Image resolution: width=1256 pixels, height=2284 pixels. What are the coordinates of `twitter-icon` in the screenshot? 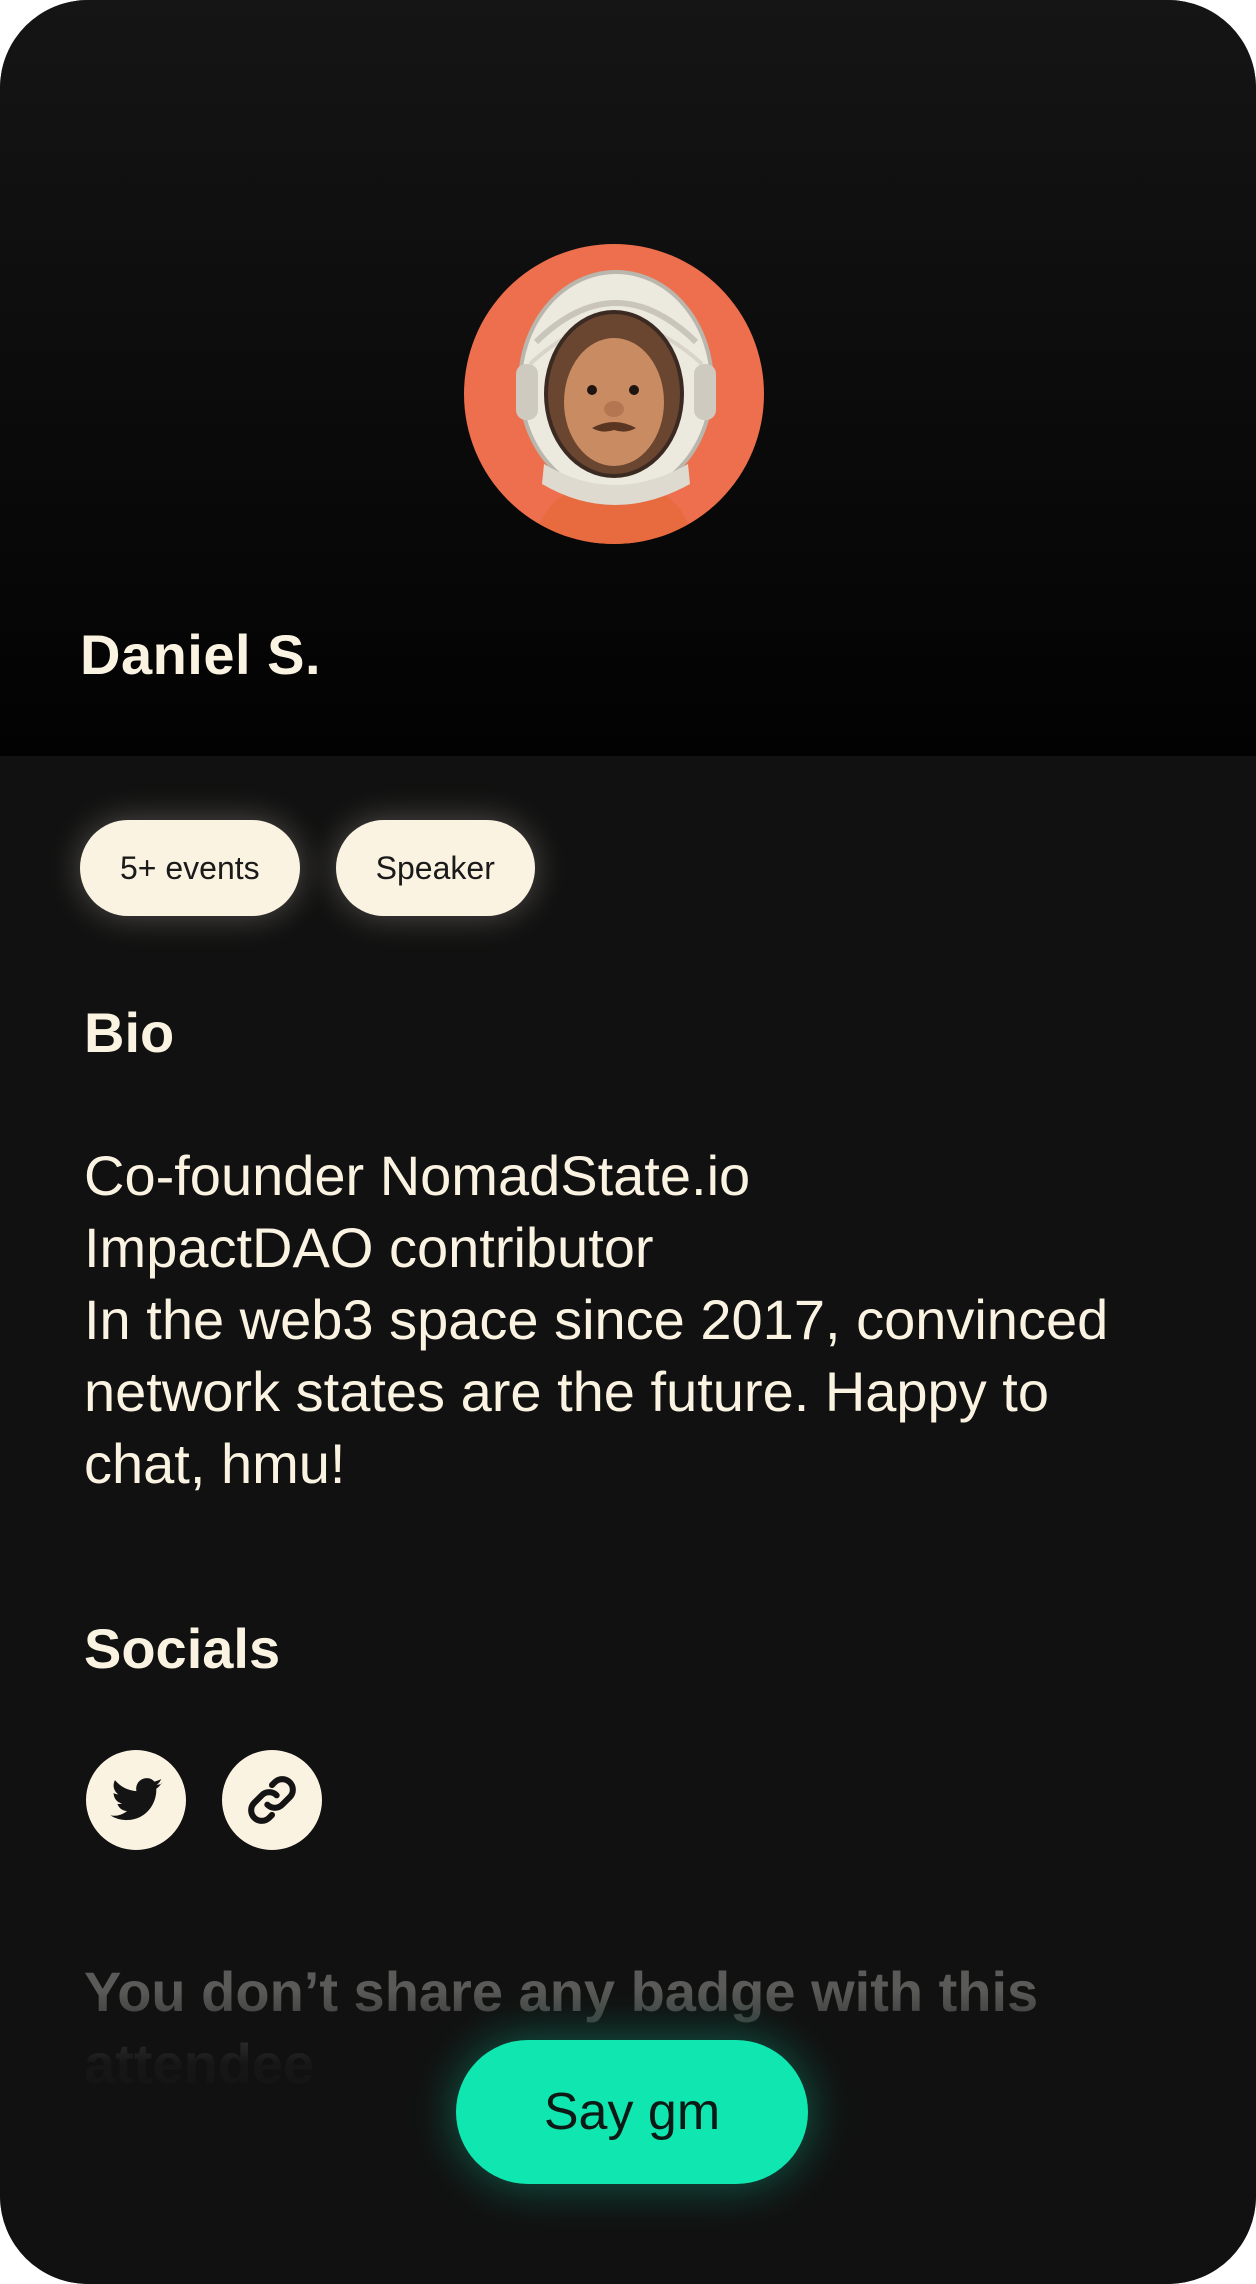 It's located at (136, 1799).